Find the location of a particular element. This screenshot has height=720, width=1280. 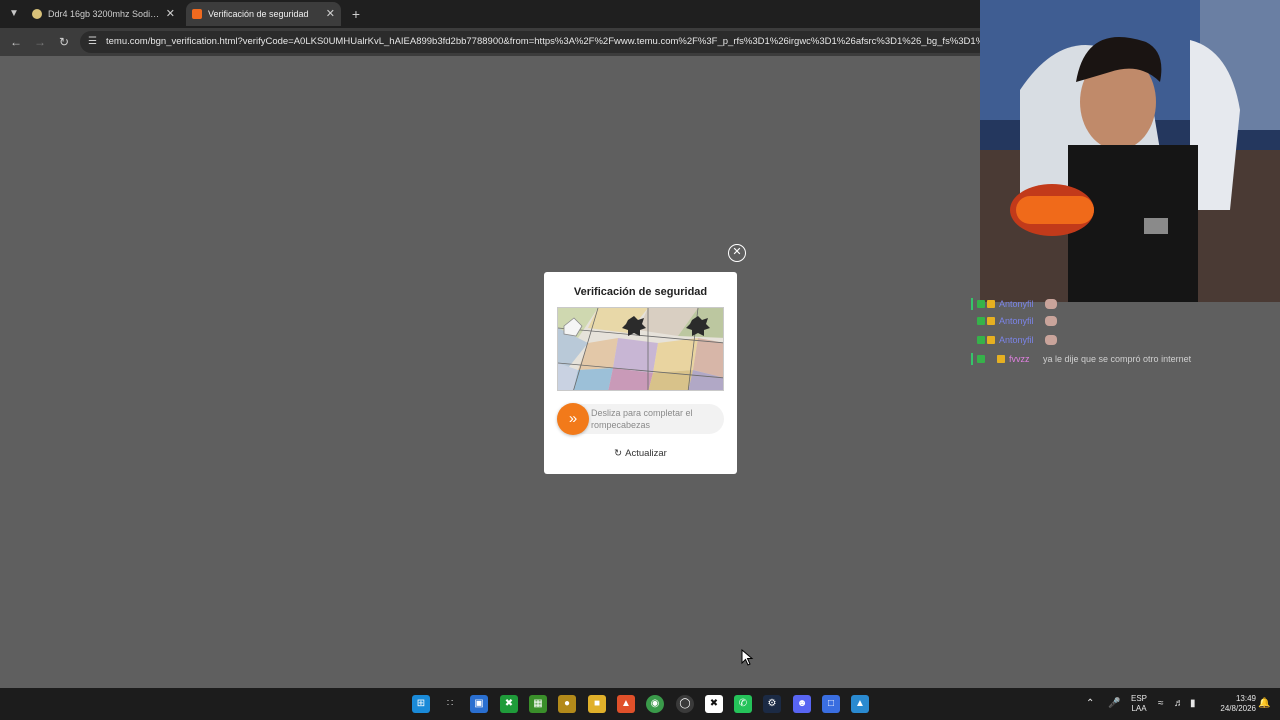

clock-date: 24/8/2026 is located at coordinates (1238, 708).